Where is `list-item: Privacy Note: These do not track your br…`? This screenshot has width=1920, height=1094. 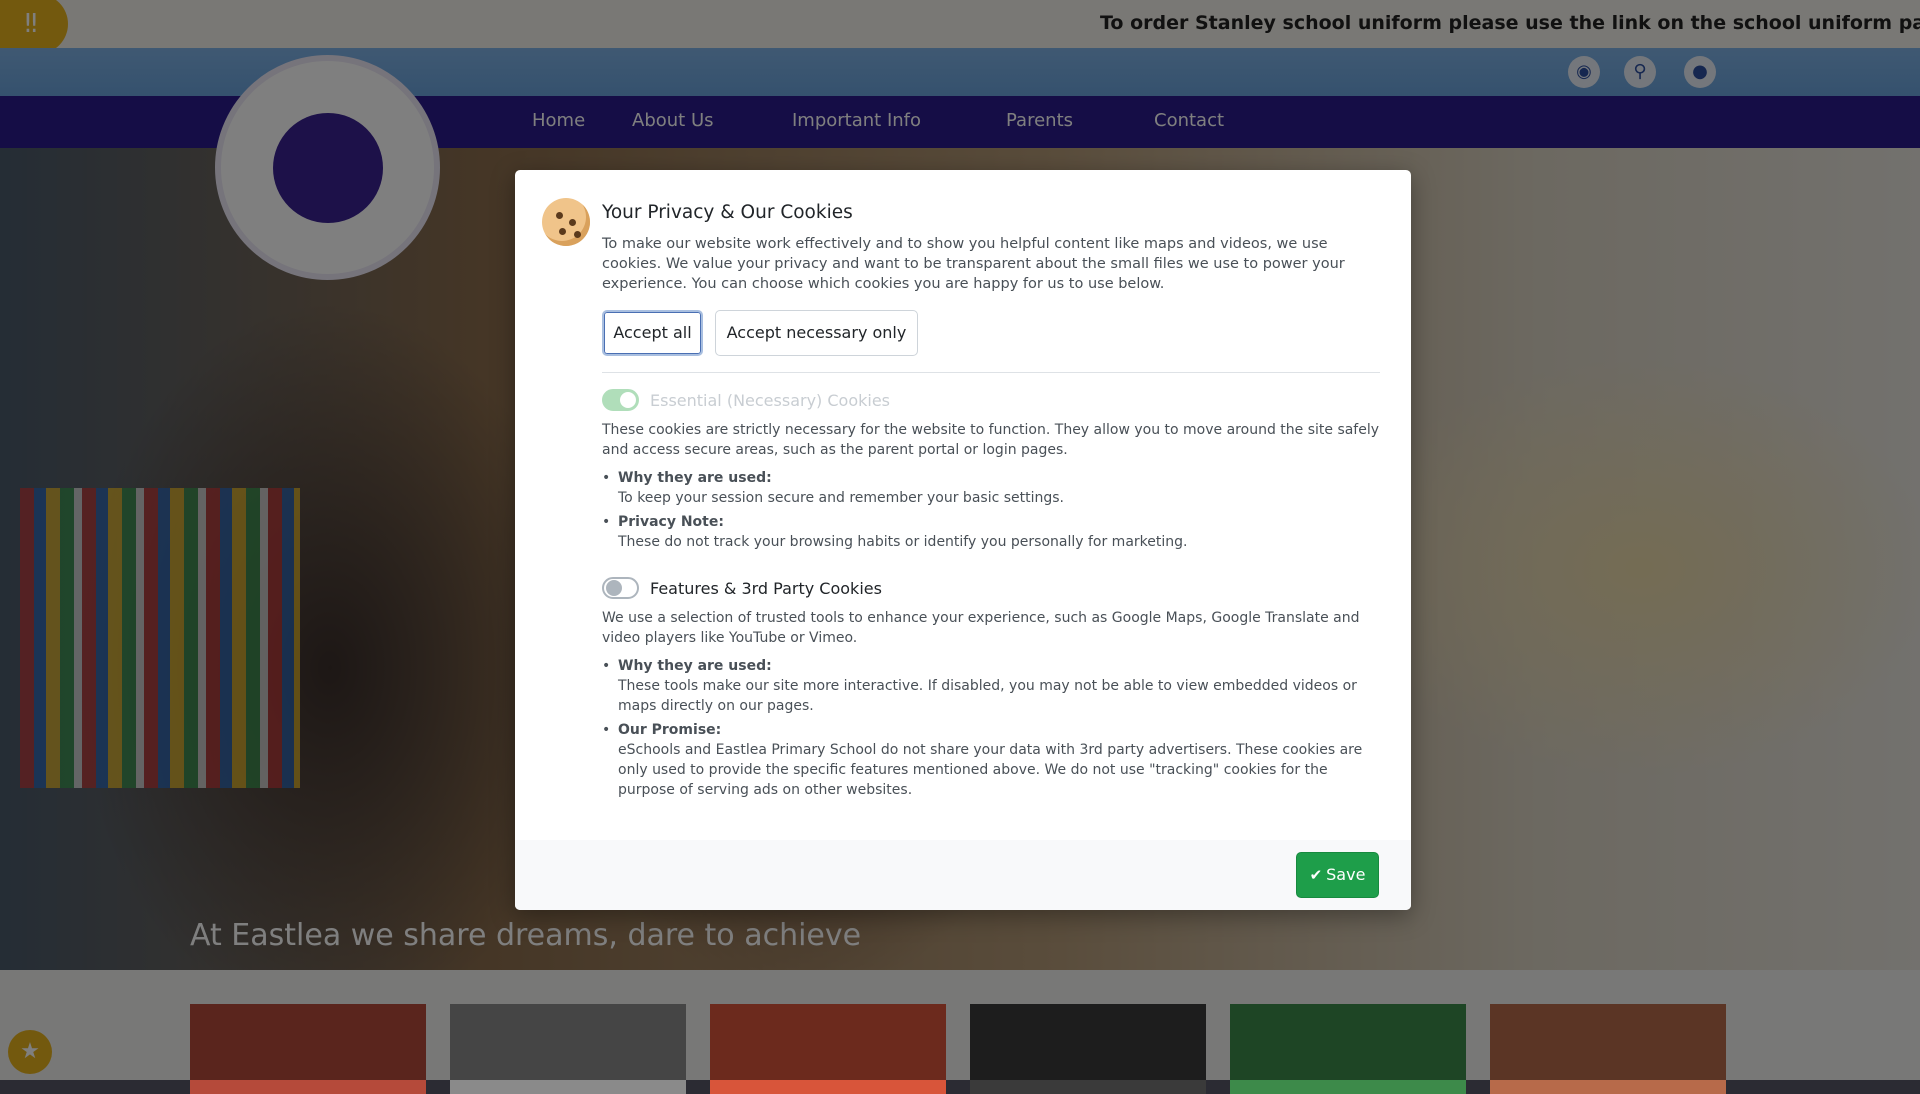 list-item: Privacy Note: These do not track your br… is located at coordinates (991, 532).